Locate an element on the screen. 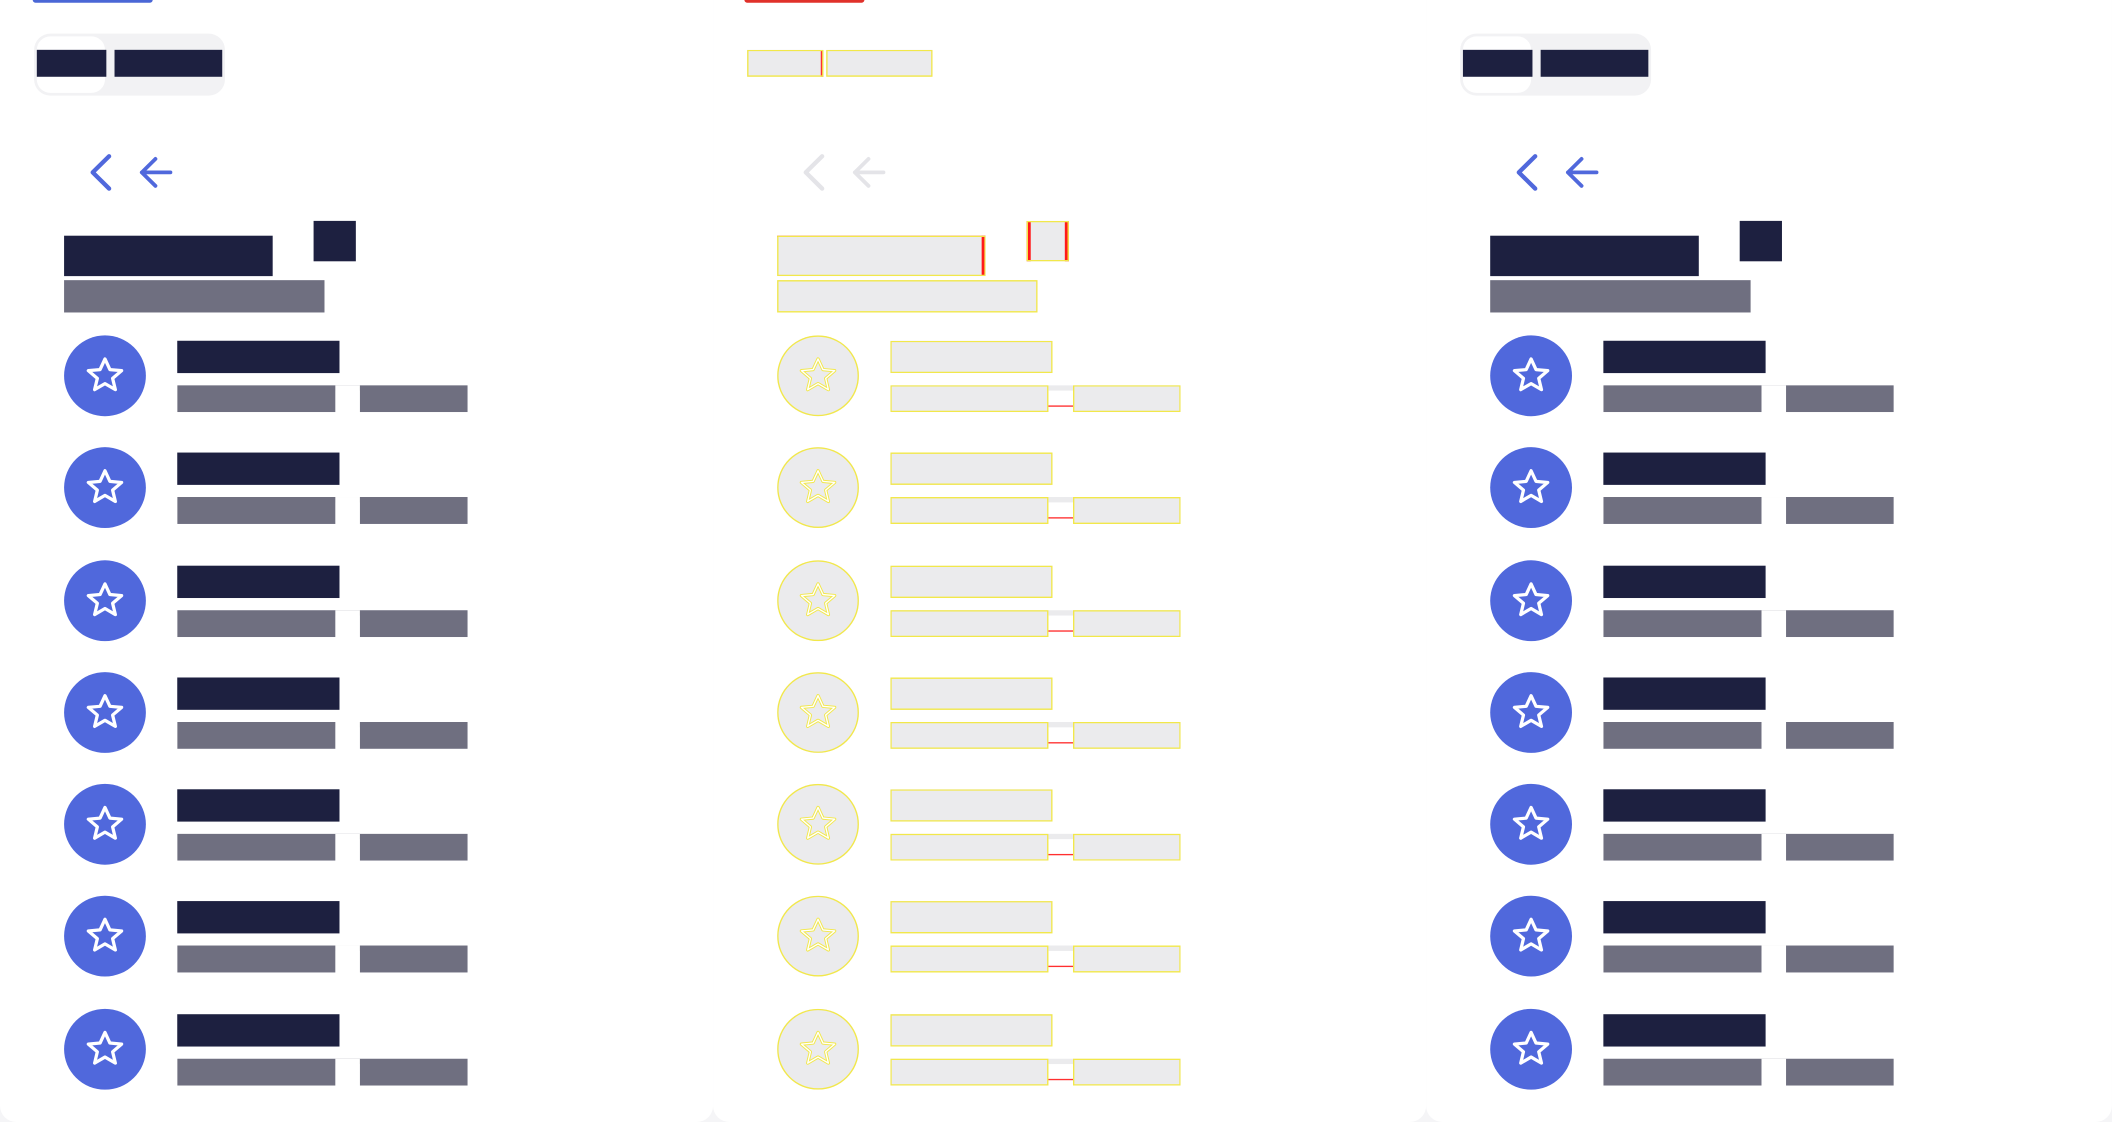 This screenshot has width=2112, height=1122. page-title is located at coordinates (1594, 255).